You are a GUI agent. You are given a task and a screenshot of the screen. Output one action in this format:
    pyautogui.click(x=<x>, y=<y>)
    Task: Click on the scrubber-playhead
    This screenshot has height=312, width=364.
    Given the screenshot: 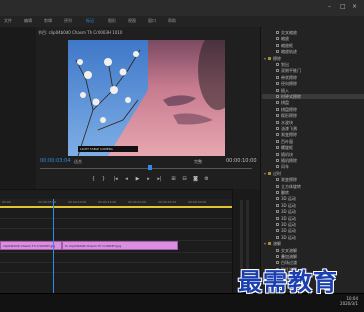 What is the action you would take?
    pyautogui.click(x=150, y=167)
    